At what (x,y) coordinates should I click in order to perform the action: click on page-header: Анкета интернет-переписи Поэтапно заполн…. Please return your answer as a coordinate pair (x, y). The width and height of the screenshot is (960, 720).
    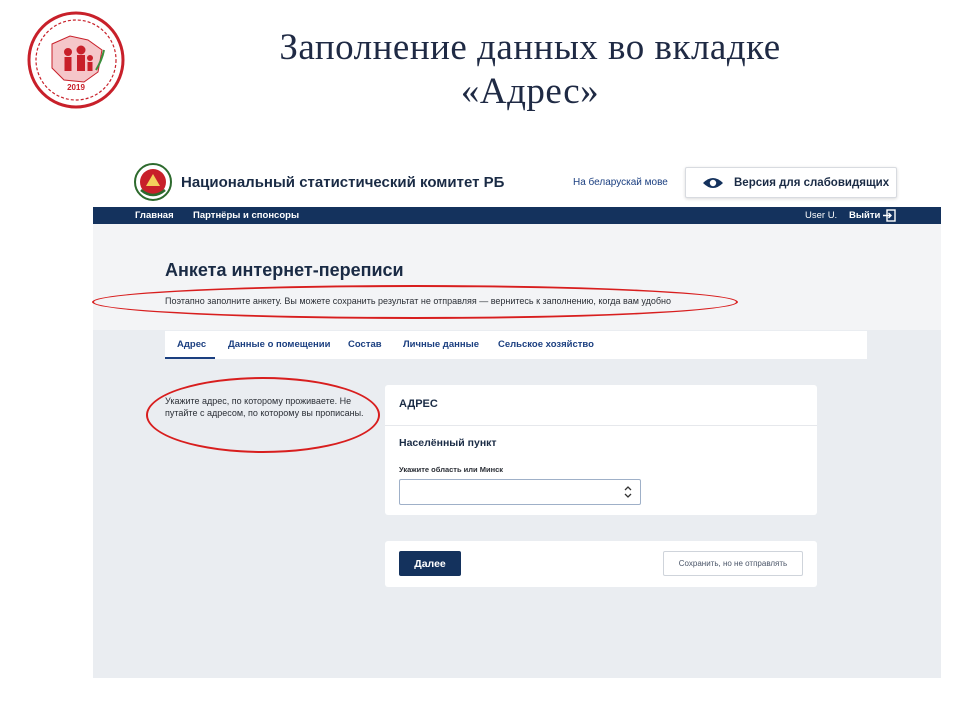
    Looking at the image, I should click on (517, 277).